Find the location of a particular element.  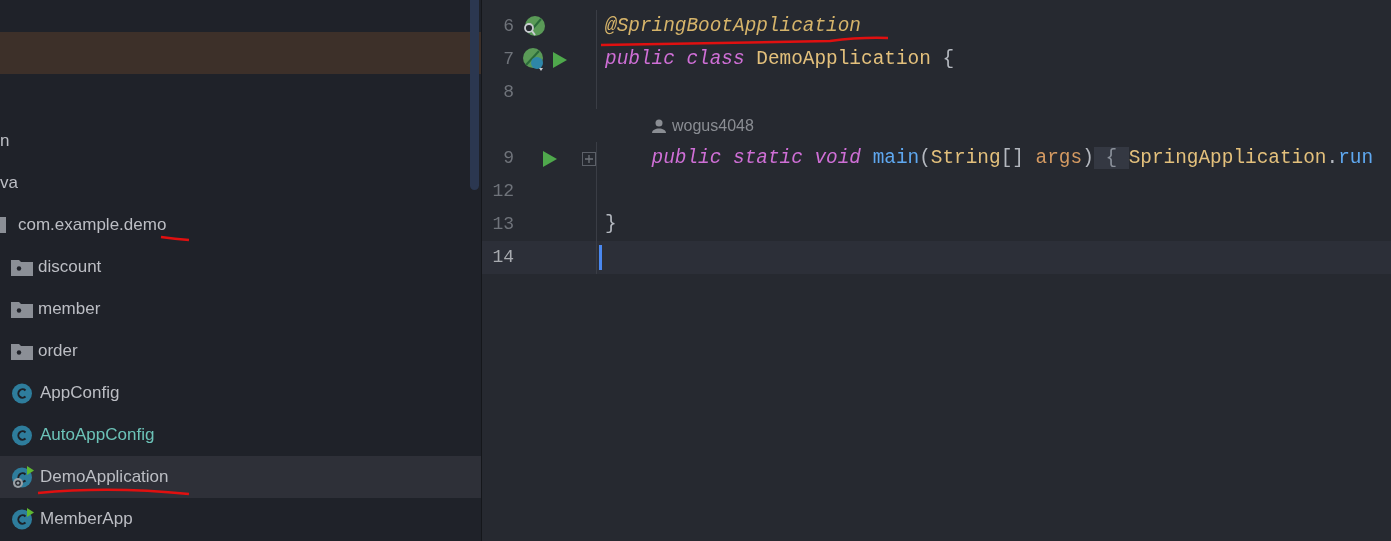

scrollbar-thumb is located at coordinates (474, 95).